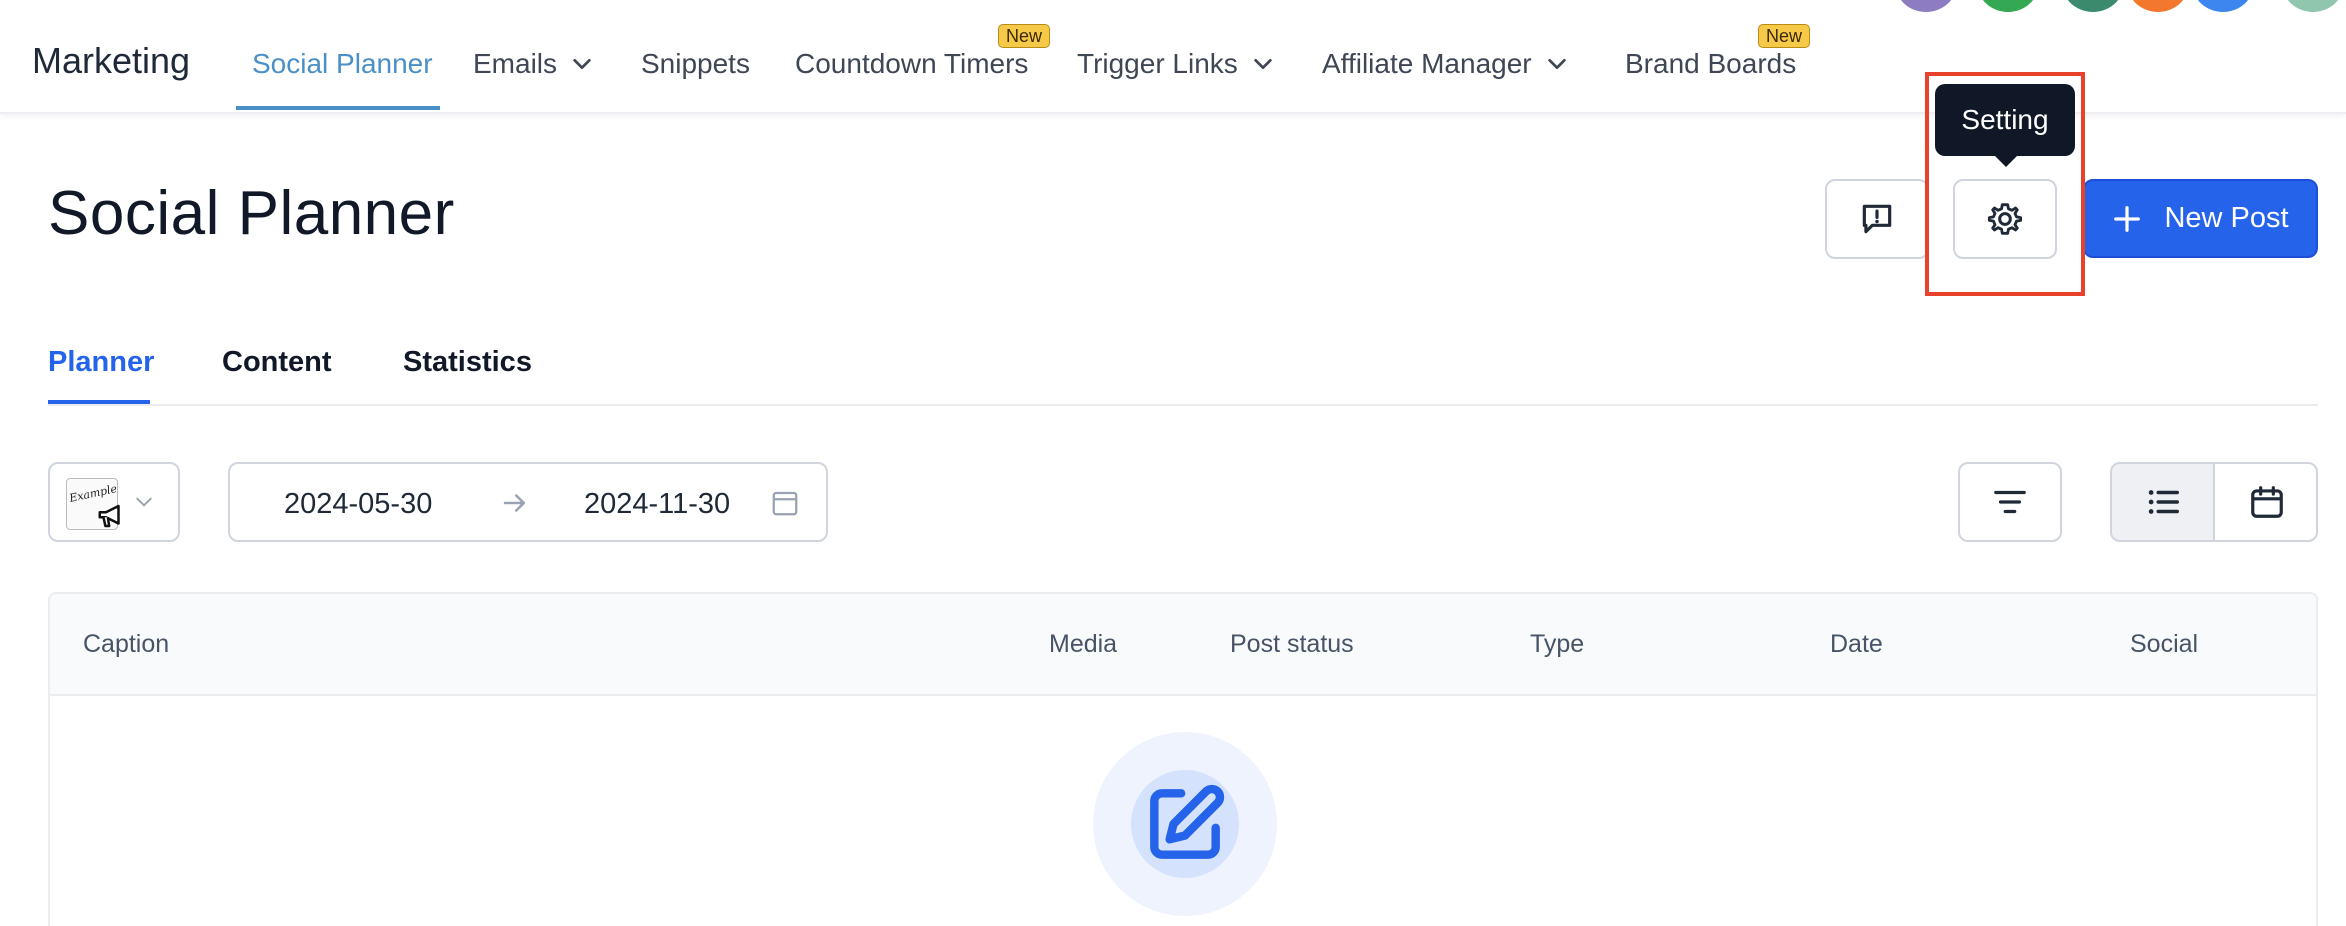 Image resolution: width=2346 pixels, height=926 pixels. Describe the element at coordinates (1427, 63) in the screenshot. I see `nav-item-label: Affiliate Manager` at that location.